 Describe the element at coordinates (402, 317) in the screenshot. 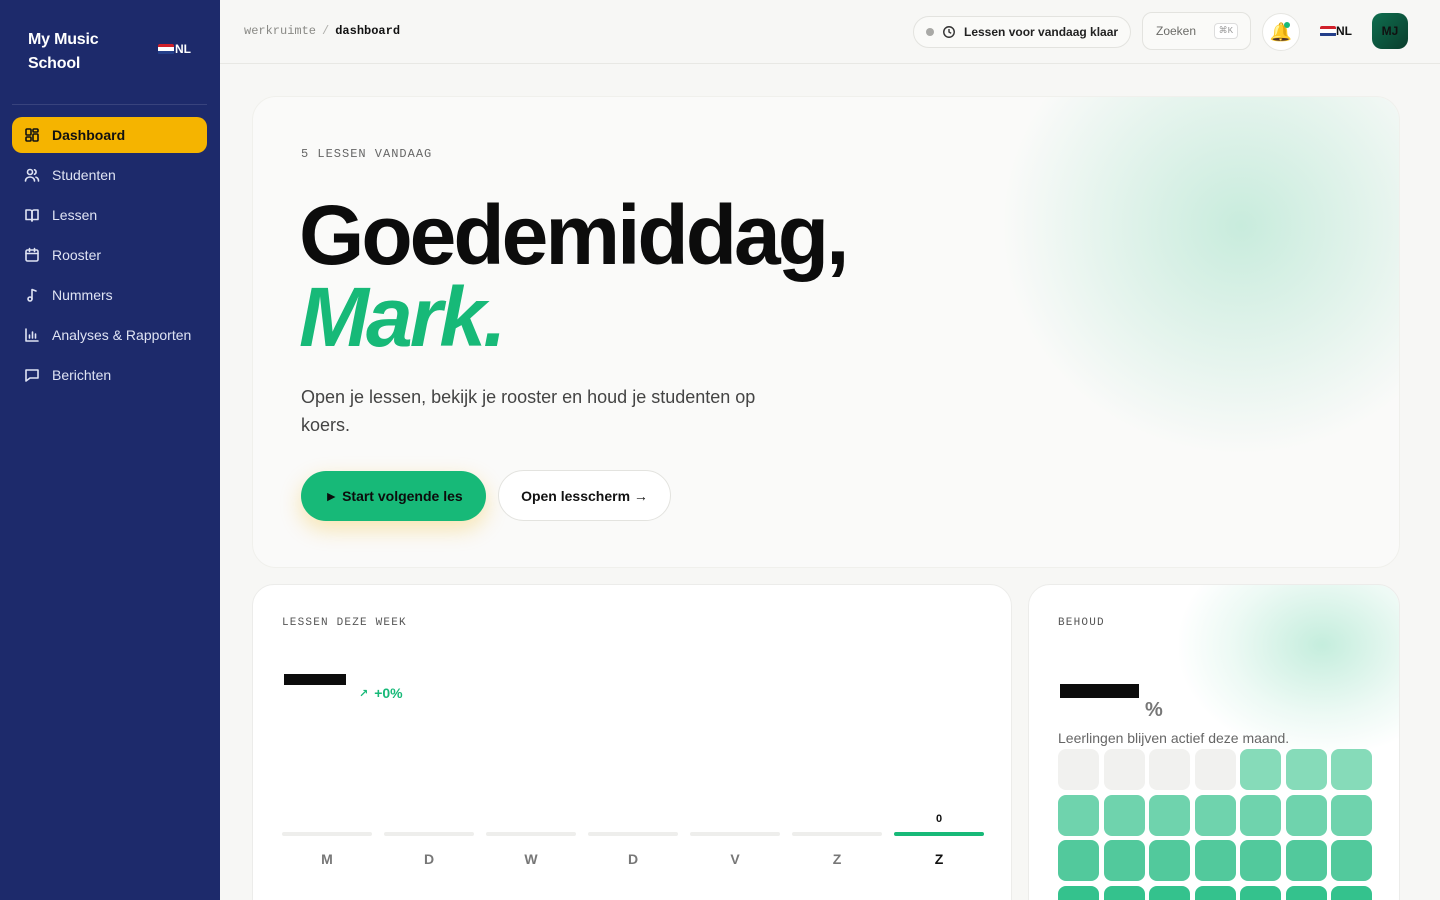

I see `user-name-heading: Mark.` at that location.